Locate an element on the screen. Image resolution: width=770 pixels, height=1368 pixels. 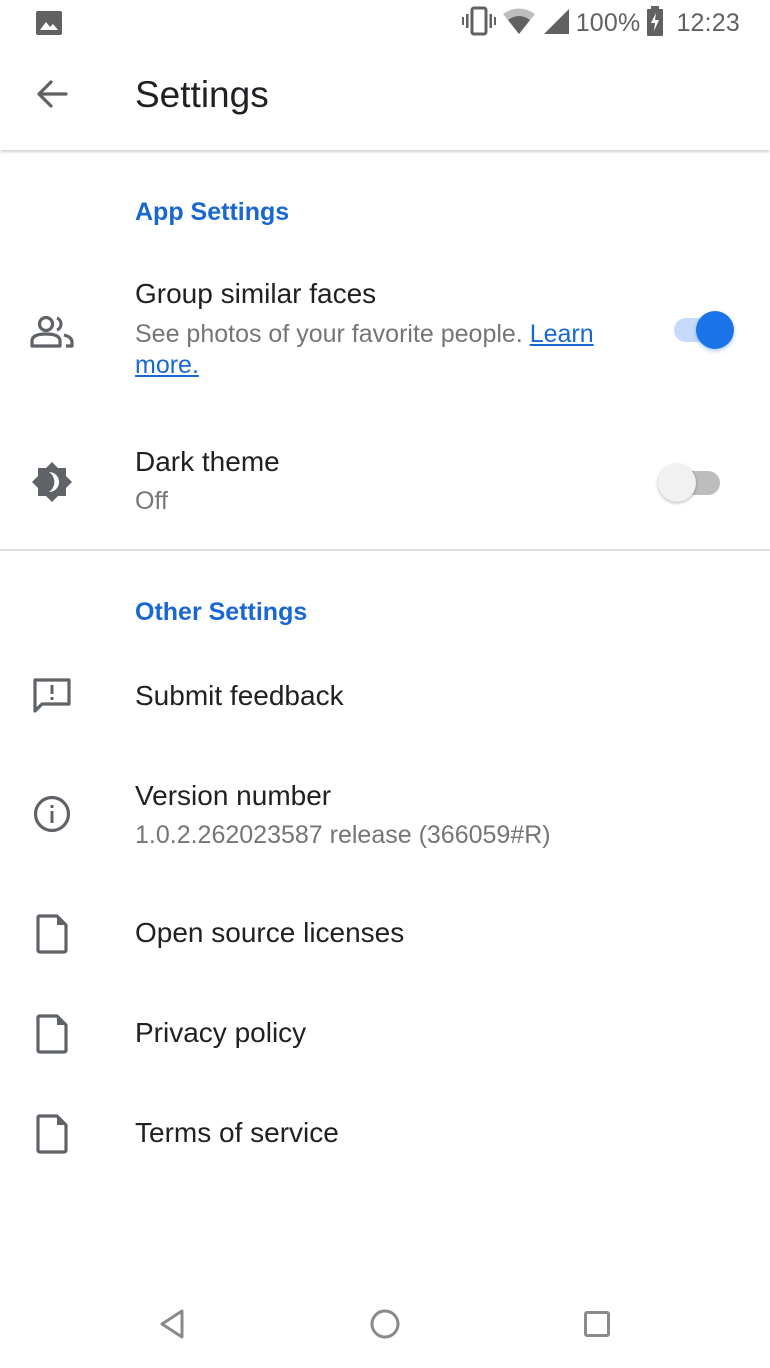
wifi-icon is located at coordinates (519, 23).